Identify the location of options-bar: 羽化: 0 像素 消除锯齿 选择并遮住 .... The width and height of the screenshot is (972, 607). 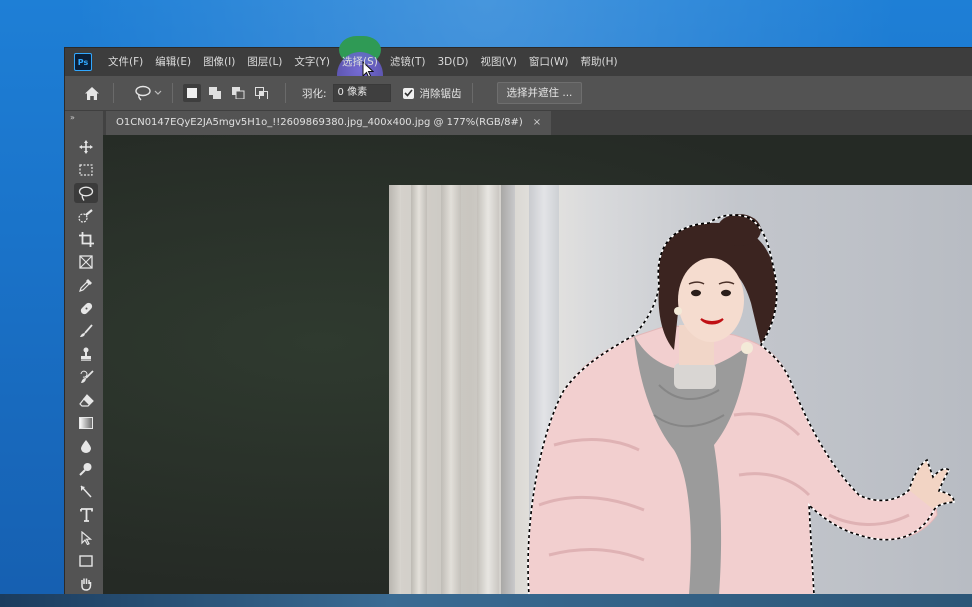
(518, 93).